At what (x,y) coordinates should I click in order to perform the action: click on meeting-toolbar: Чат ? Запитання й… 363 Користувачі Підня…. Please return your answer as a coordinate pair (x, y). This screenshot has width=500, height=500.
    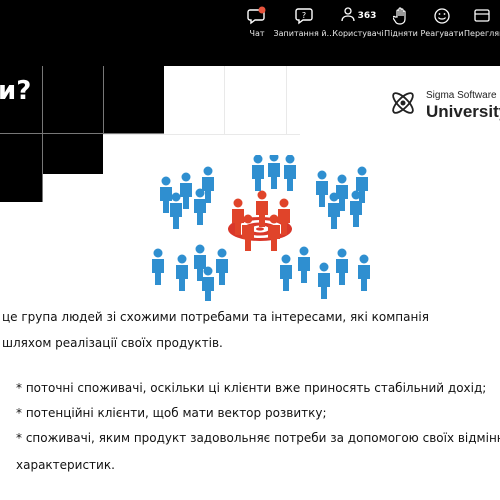
    Looking at the image, I should click on (250, 21).